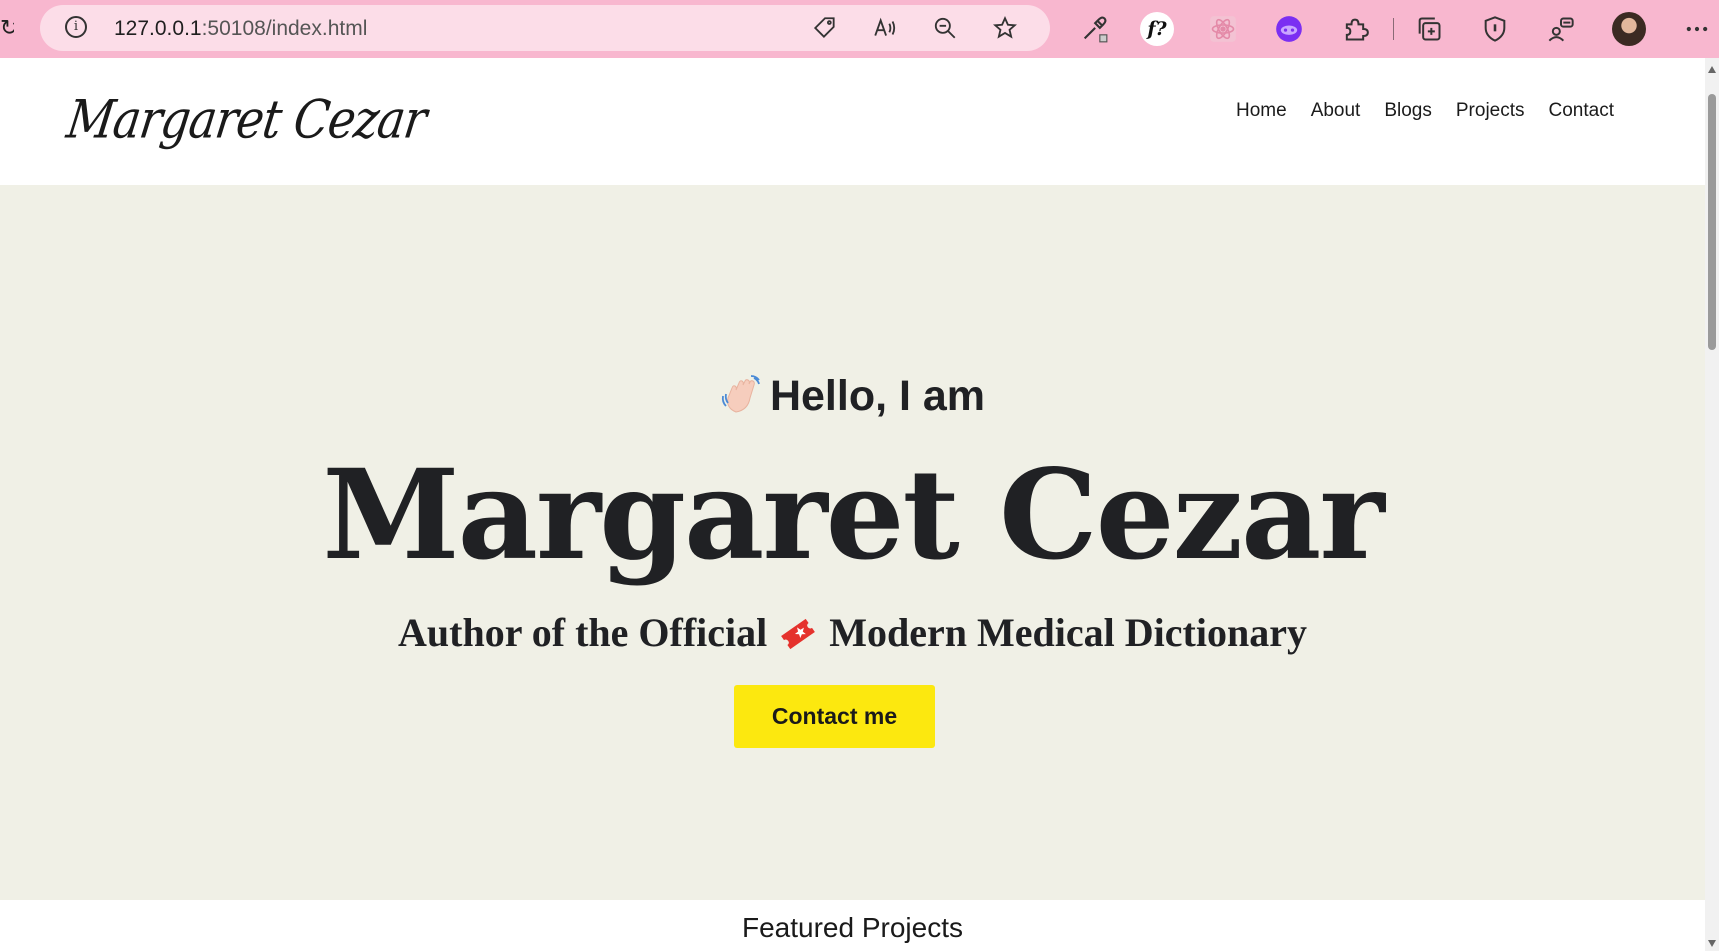  I want to click on url-path: :50108/index.html, so click(284, 28).